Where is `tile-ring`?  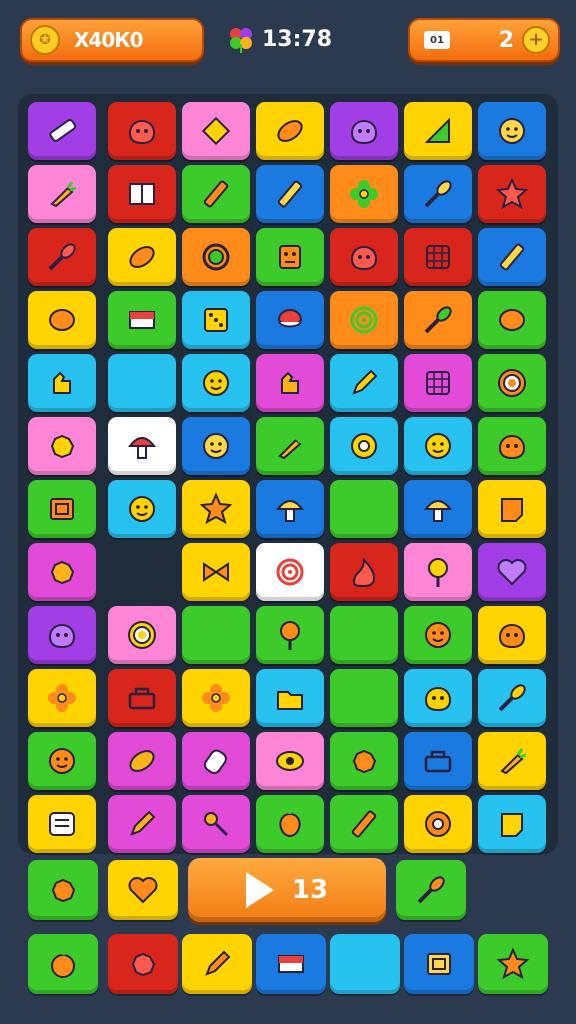 tile-ring is located at coordinates (216, 257).